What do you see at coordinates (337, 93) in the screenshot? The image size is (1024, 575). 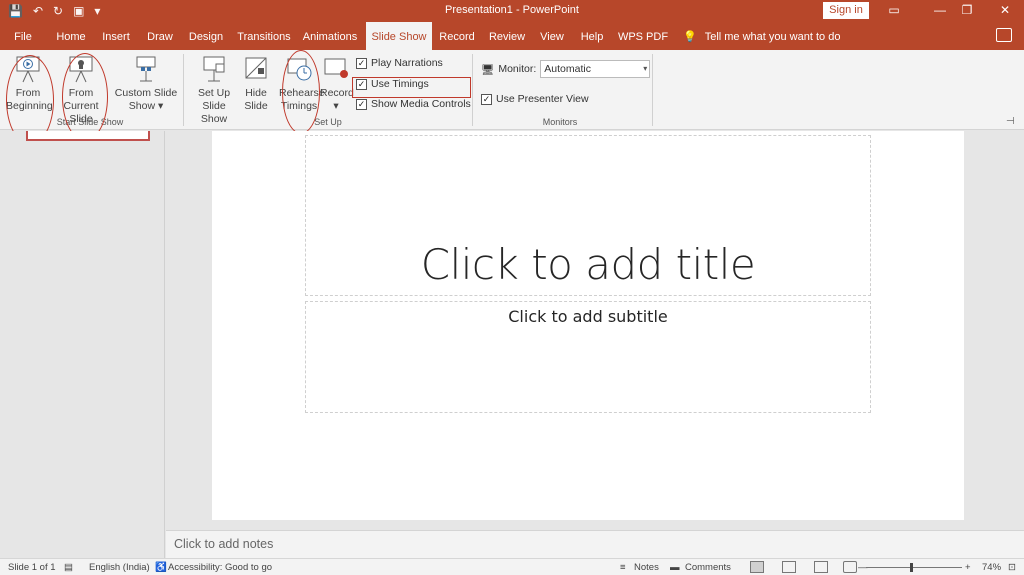 I see `record-label: Record` at bounding box center [337, 93].